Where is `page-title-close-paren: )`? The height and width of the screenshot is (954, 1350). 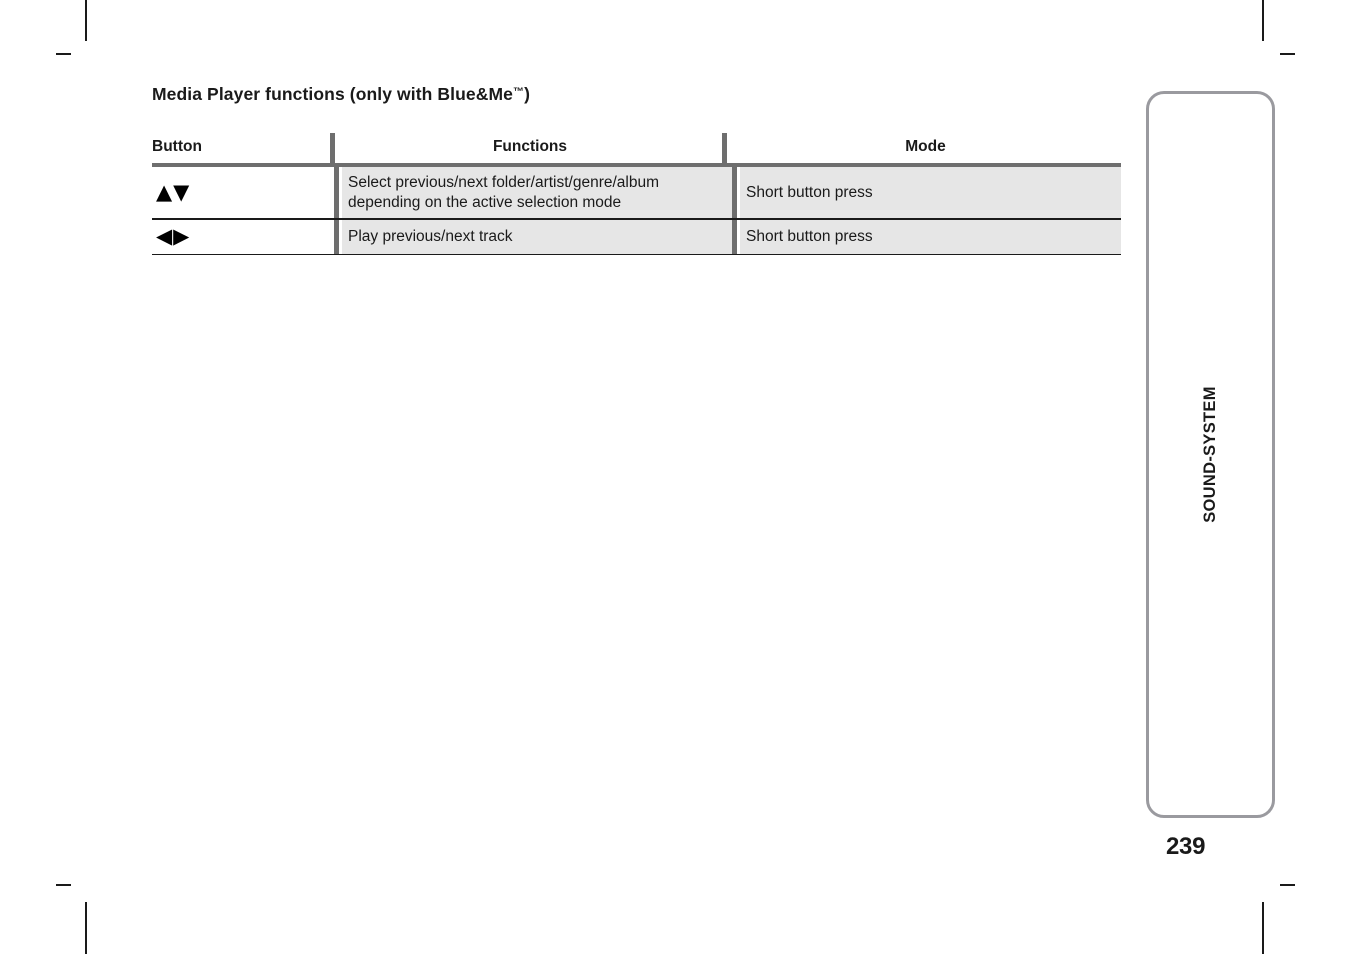
page-title-close-paren: ) is located at coordinates (527, 94).